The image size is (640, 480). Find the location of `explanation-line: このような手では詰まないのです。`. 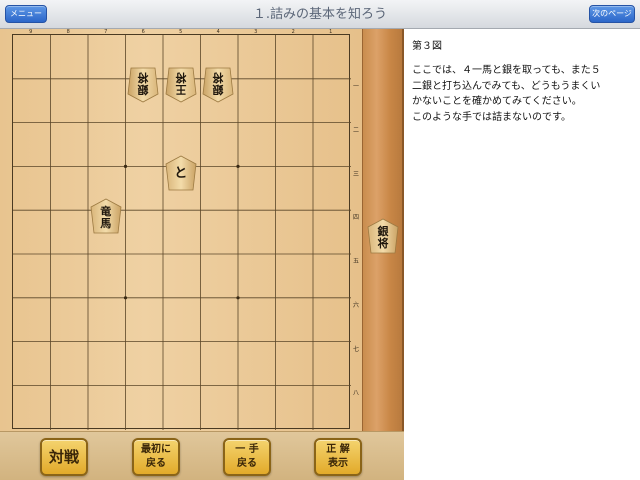

explanation-line: このような手では詰まないのです。 is located at coordinates (491, 117).